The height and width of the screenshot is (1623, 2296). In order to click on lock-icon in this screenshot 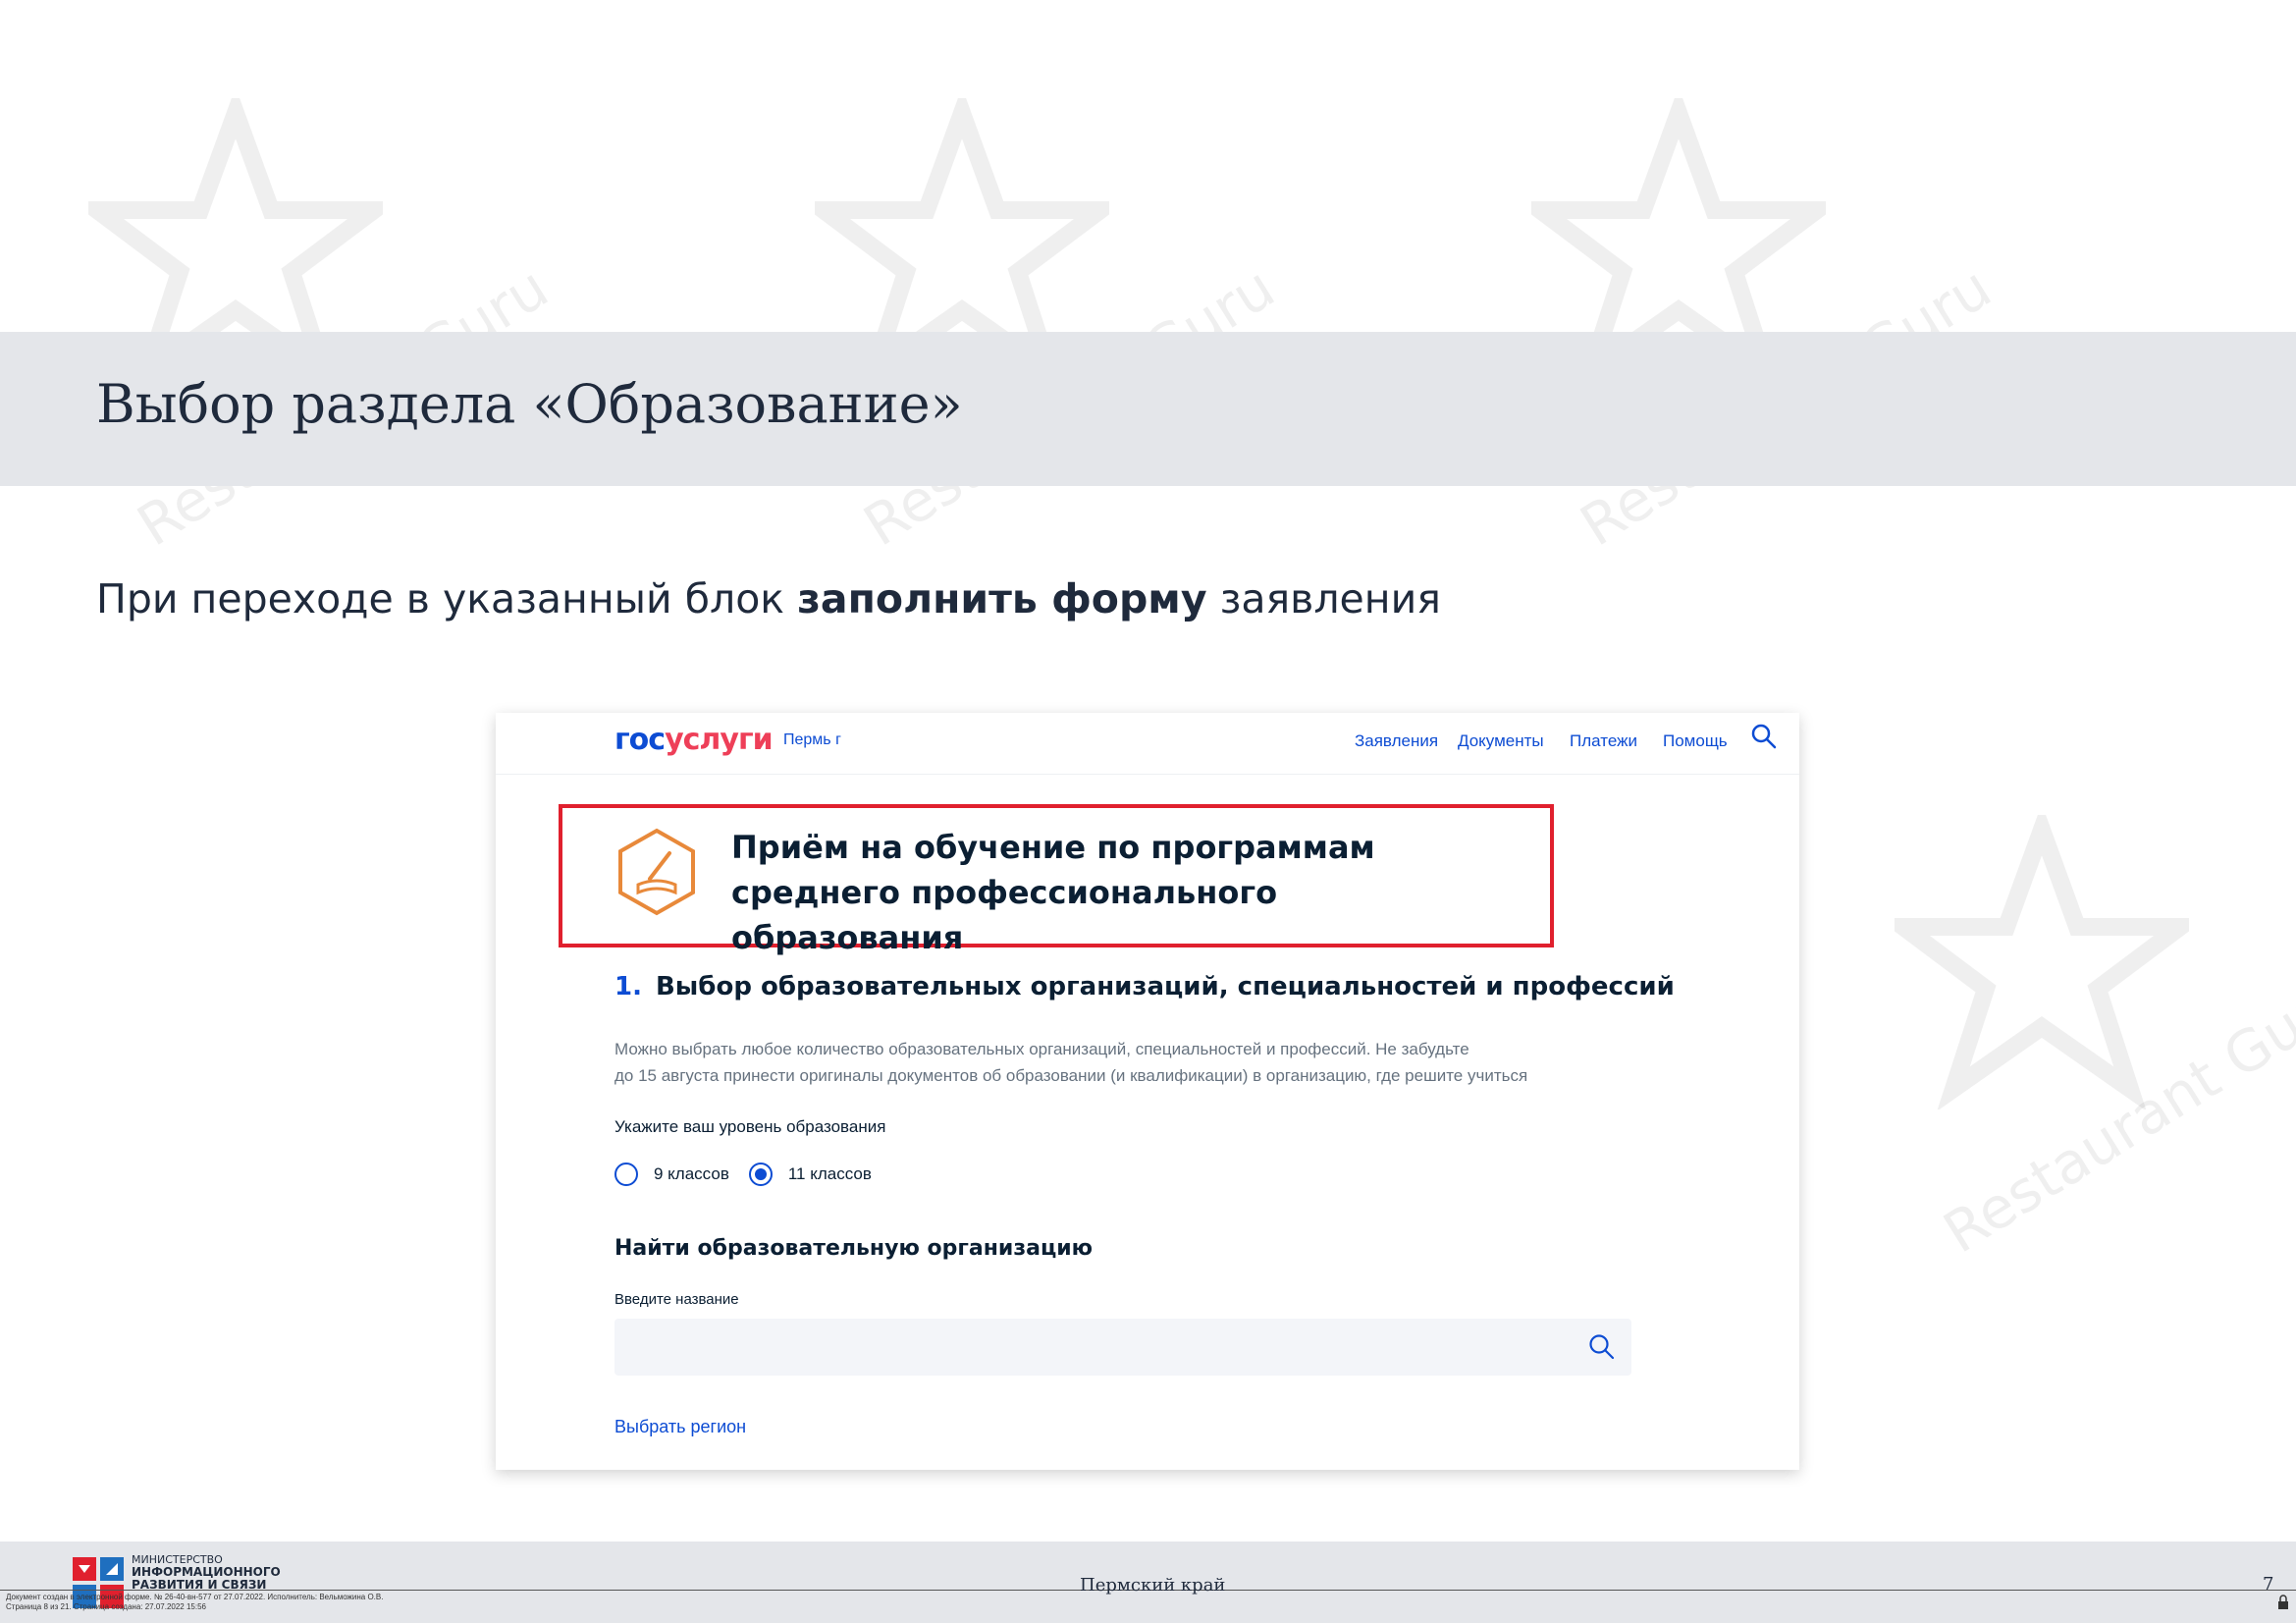, I will do `click(2283, 1602)`.